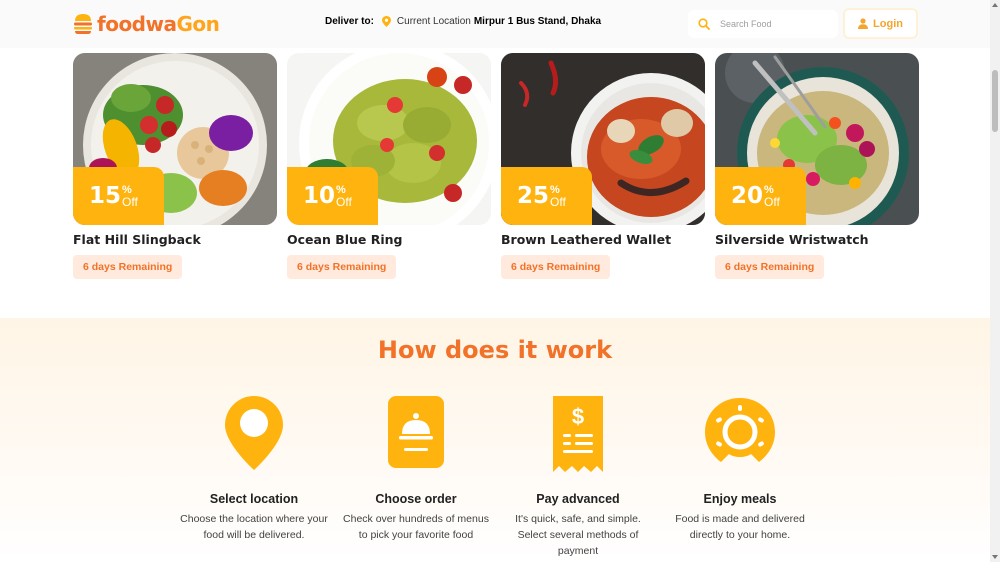 The width and height of the screenshot is (1000, 562). Describe the element at coordinates (603, 139) in the screenshot. I see `offer-image: 25 % Off` at that location.